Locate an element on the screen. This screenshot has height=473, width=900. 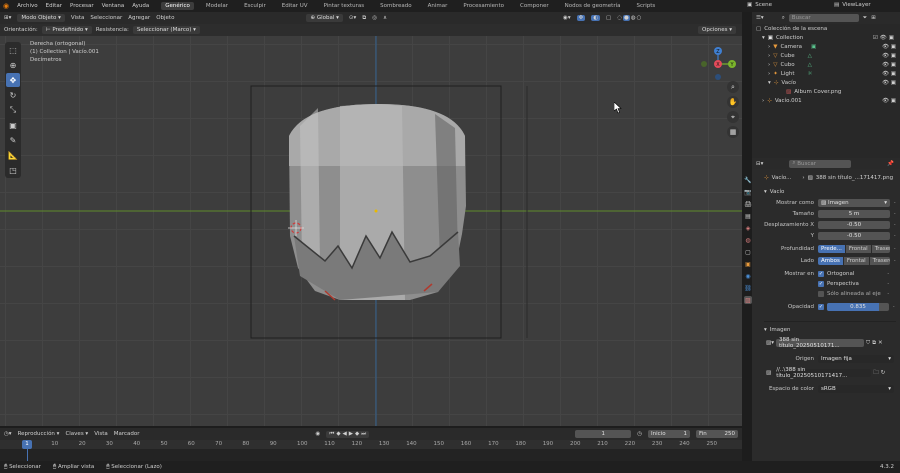
gizmo-toggle-icon: ✥ is located at coordinates (581, 18).